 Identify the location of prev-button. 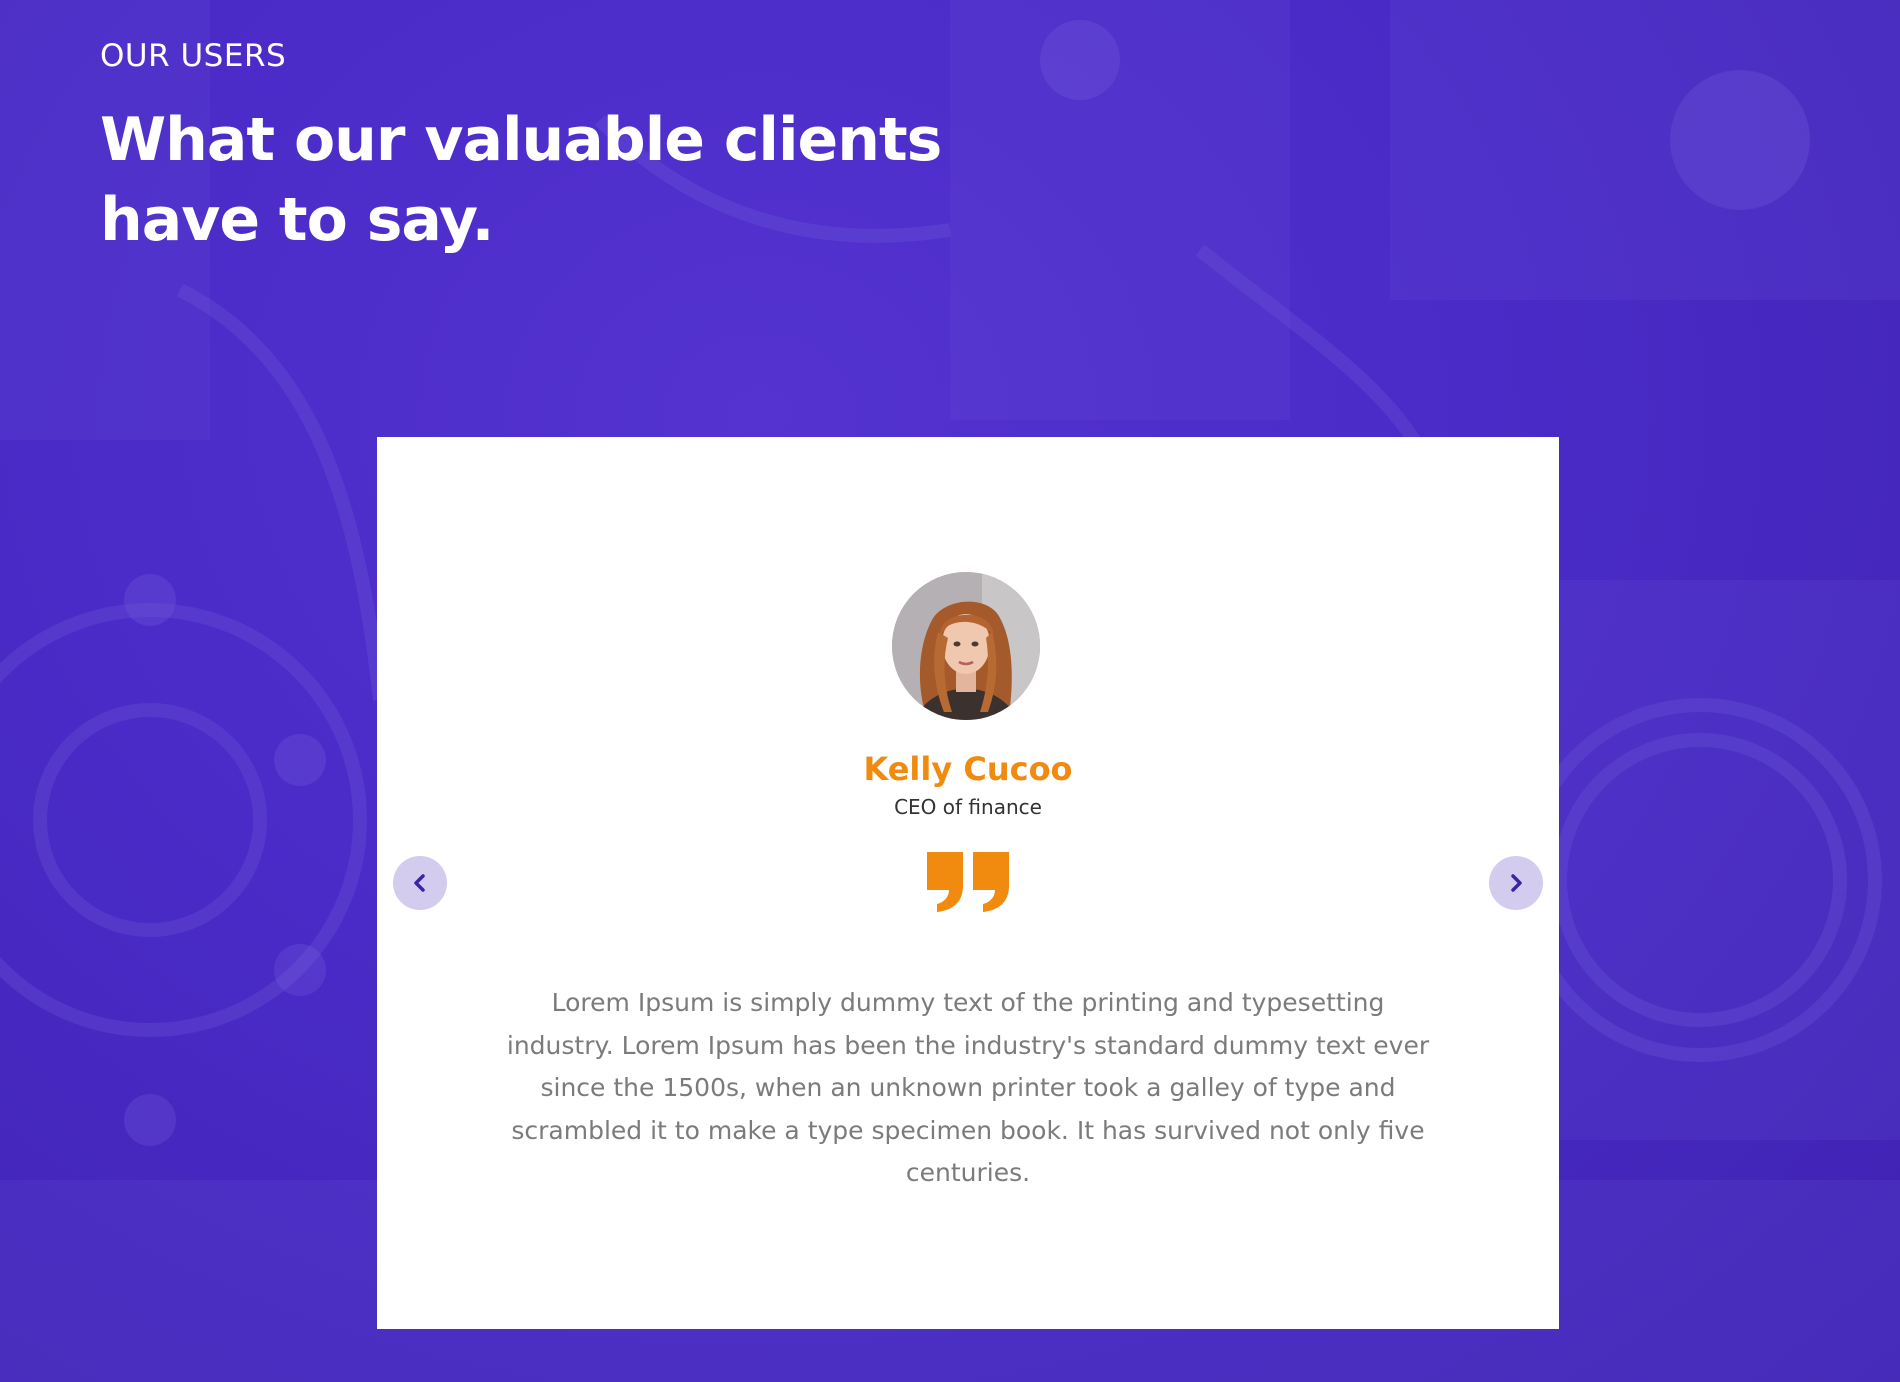
(420, 883).